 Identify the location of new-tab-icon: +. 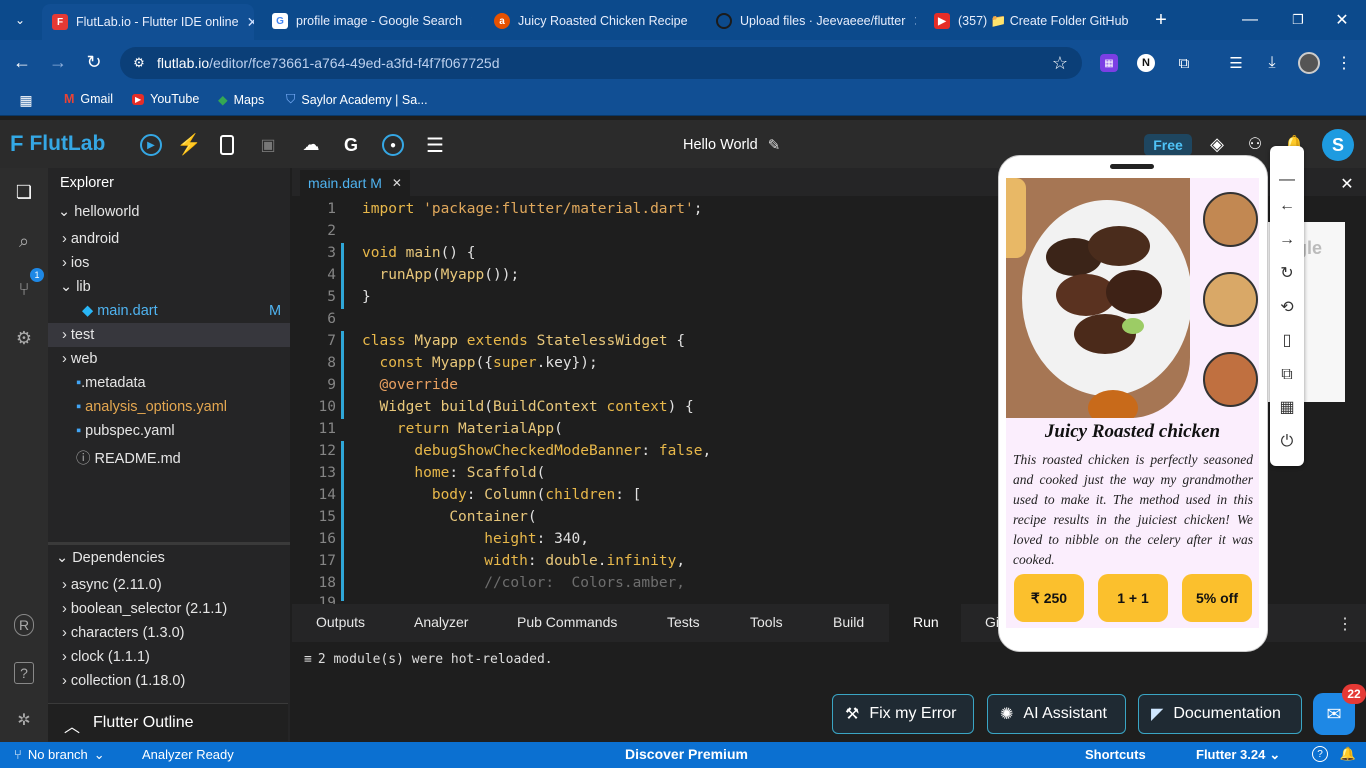
(1161, 20).